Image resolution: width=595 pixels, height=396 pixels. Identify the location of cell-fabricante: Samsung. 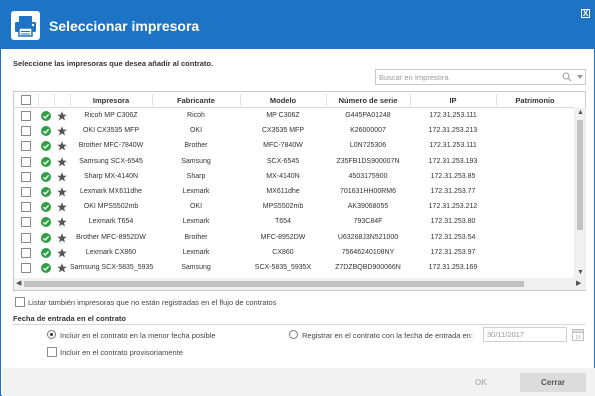
(196, 161).